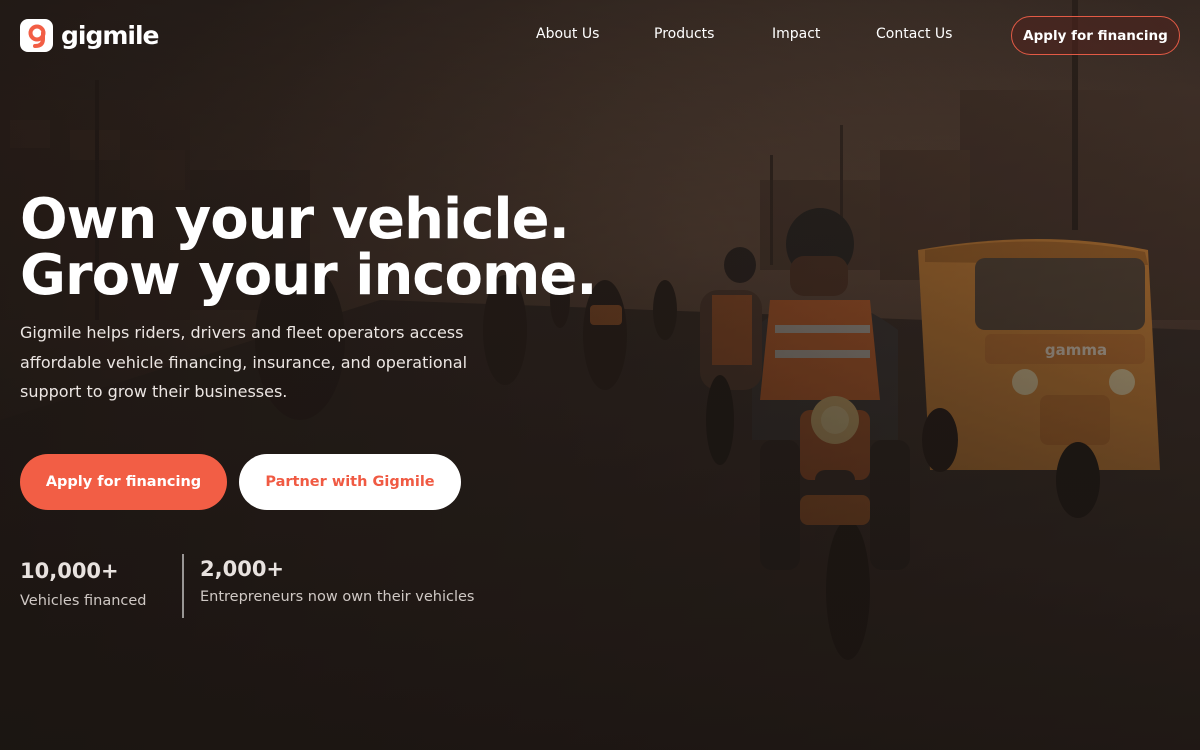 The image size is (1200, 750). I want to click on stat-value: 2,000+, so click(242, 569).